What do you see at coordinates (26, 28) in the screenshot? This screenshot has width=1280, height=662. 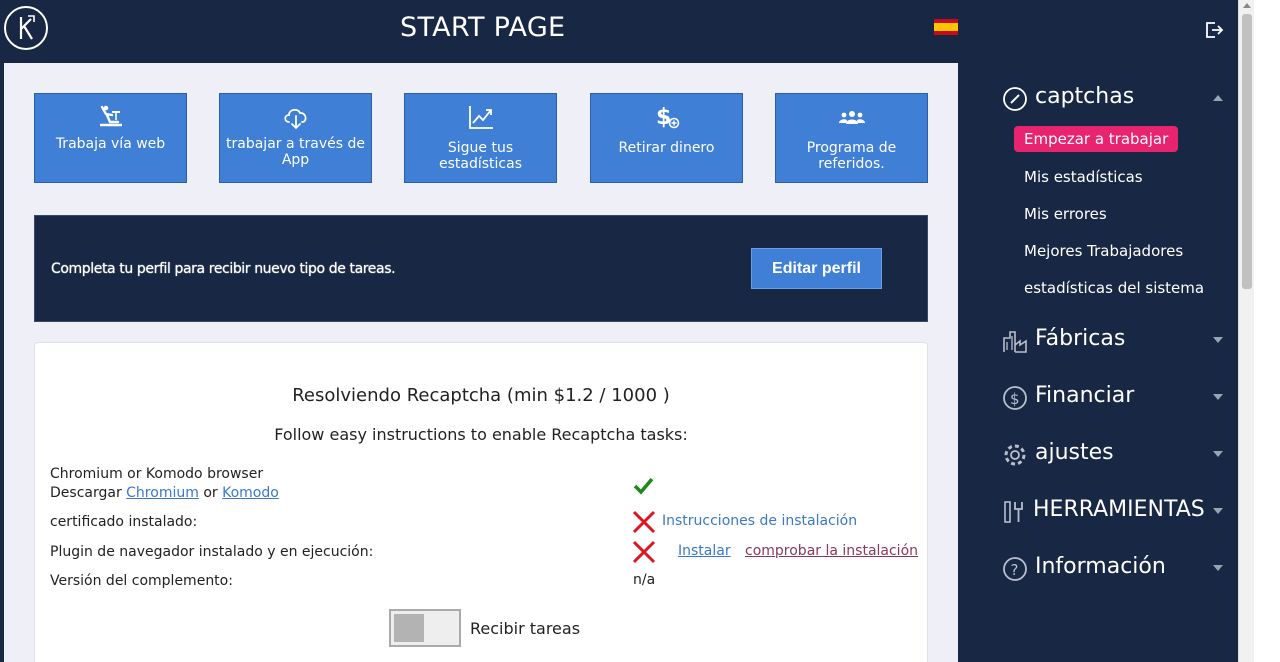 I see `logo-icon` at bounding box center [26, 28].